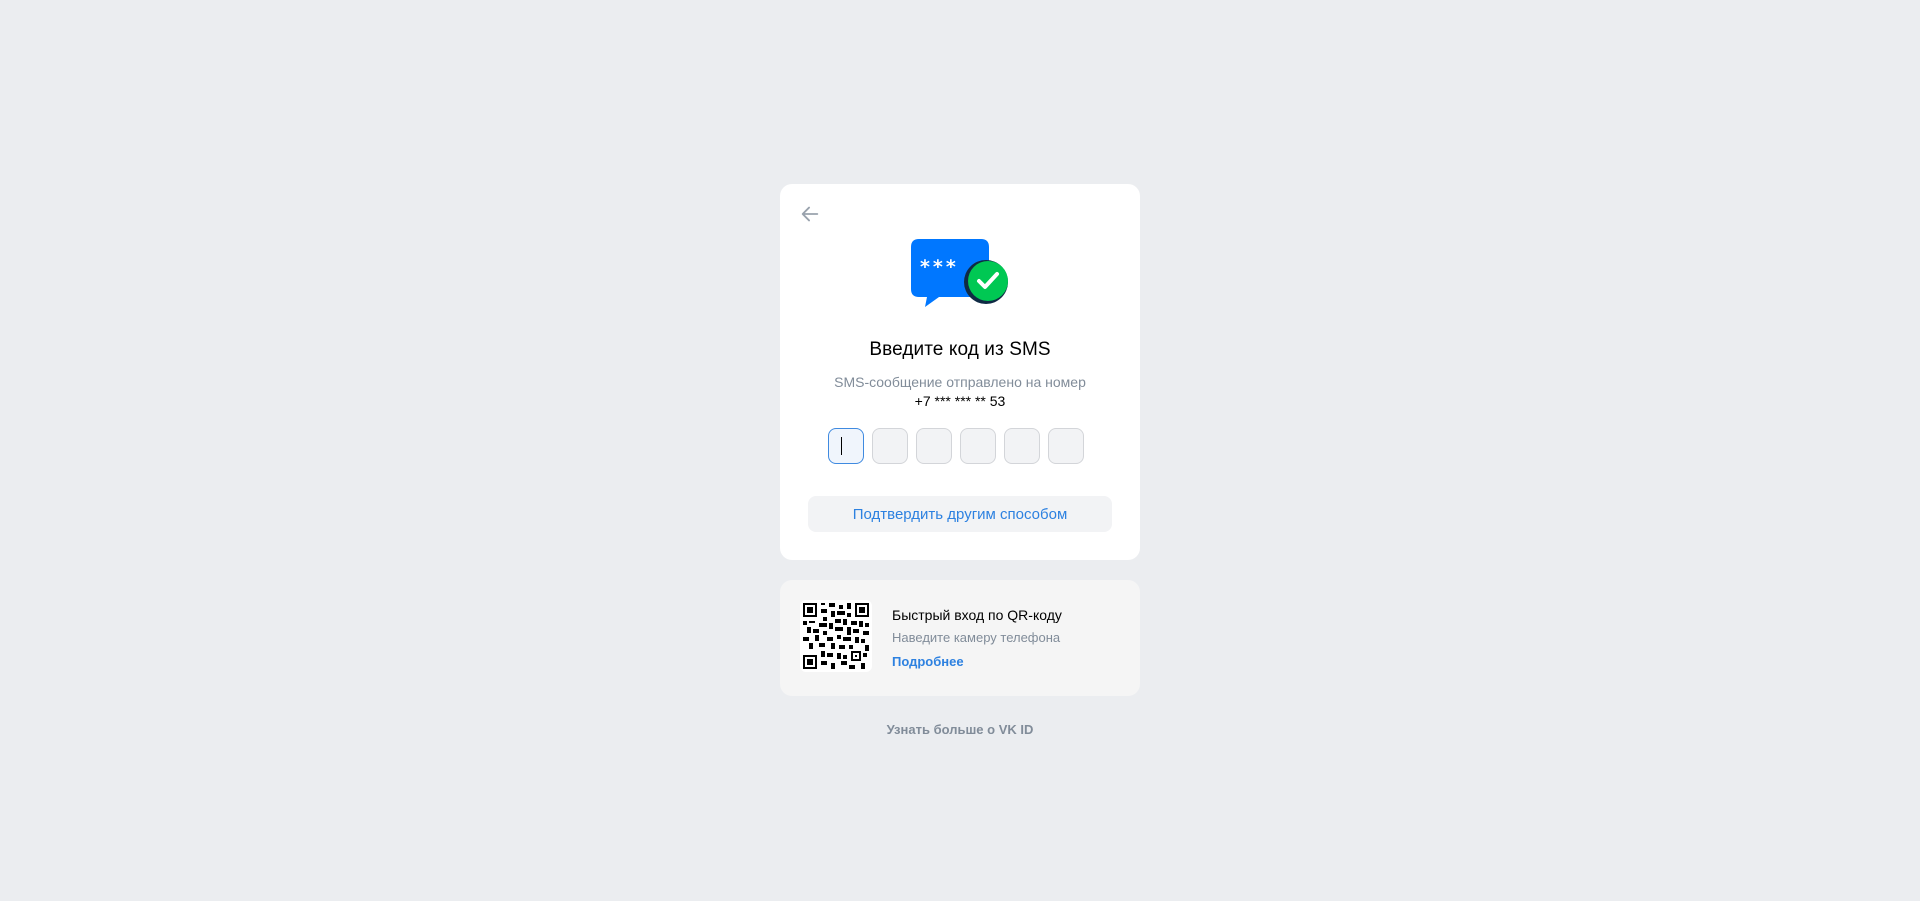 The width and height of the screenshot is (1920, 901). What do you see at coordinates (960, 382) in the screenshot?
I see `sms-sent-subtitle: SMS-сообщение отправлено на номер` at bounding box center [960, 382].